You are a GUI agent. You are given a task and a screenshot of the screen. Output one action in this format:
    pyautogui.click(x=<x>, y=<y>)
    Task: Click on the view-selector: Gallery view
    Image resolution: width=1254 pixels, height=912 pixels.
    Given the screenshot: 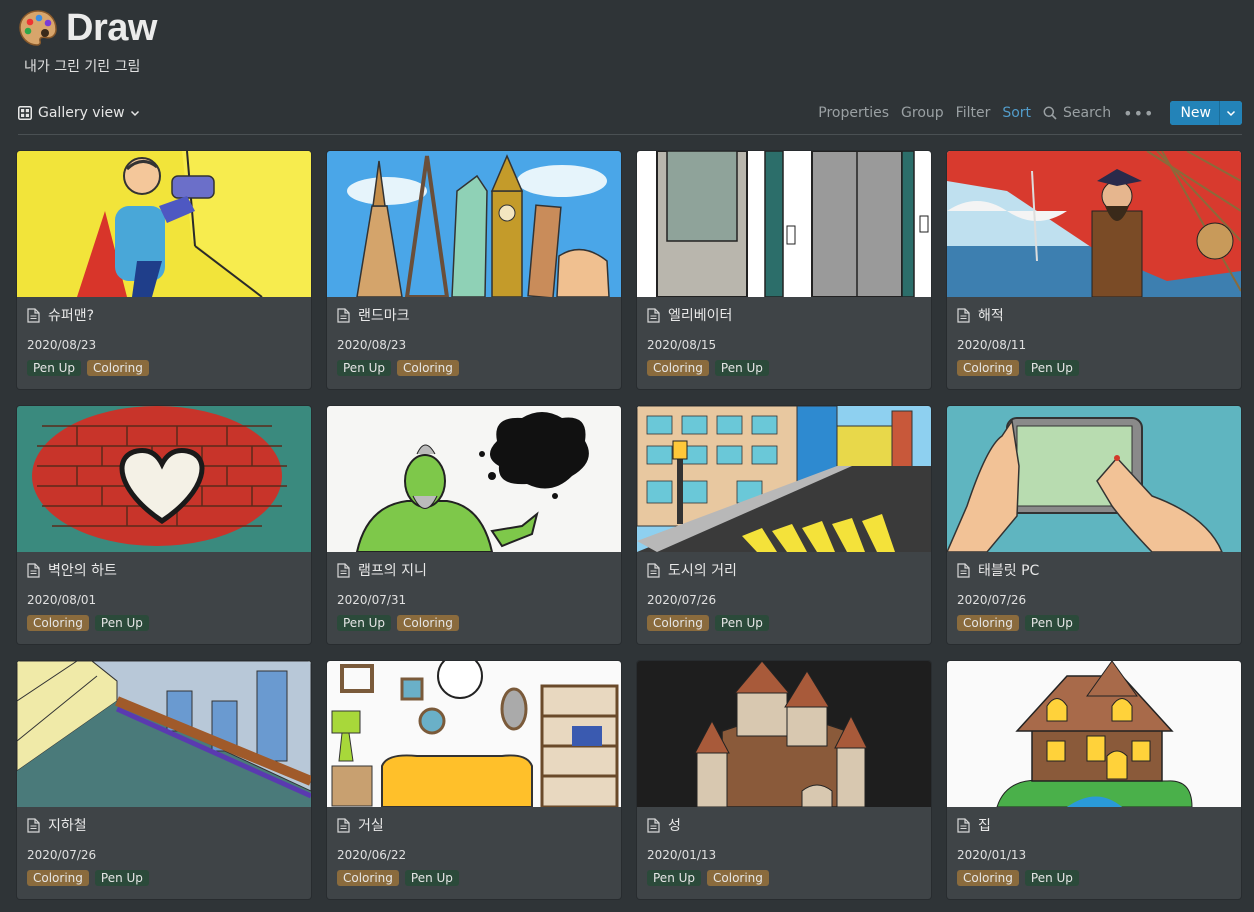 What is the action you would take?
    pyautogui.click(x=79, y=113)
    